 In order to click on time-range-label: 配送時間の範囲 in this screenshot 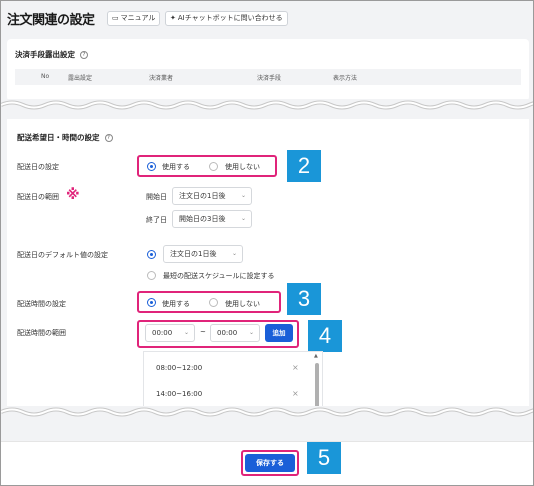, I will do `click(41, 333)`.